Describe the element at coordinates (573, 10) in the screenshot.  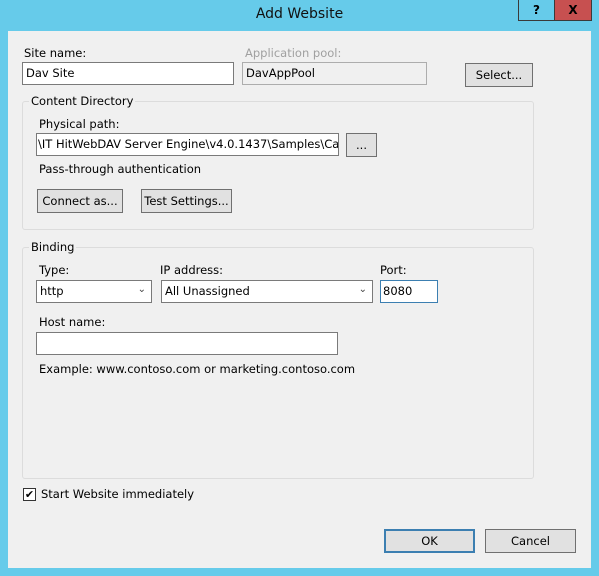
I see `close-button: X` at that location.